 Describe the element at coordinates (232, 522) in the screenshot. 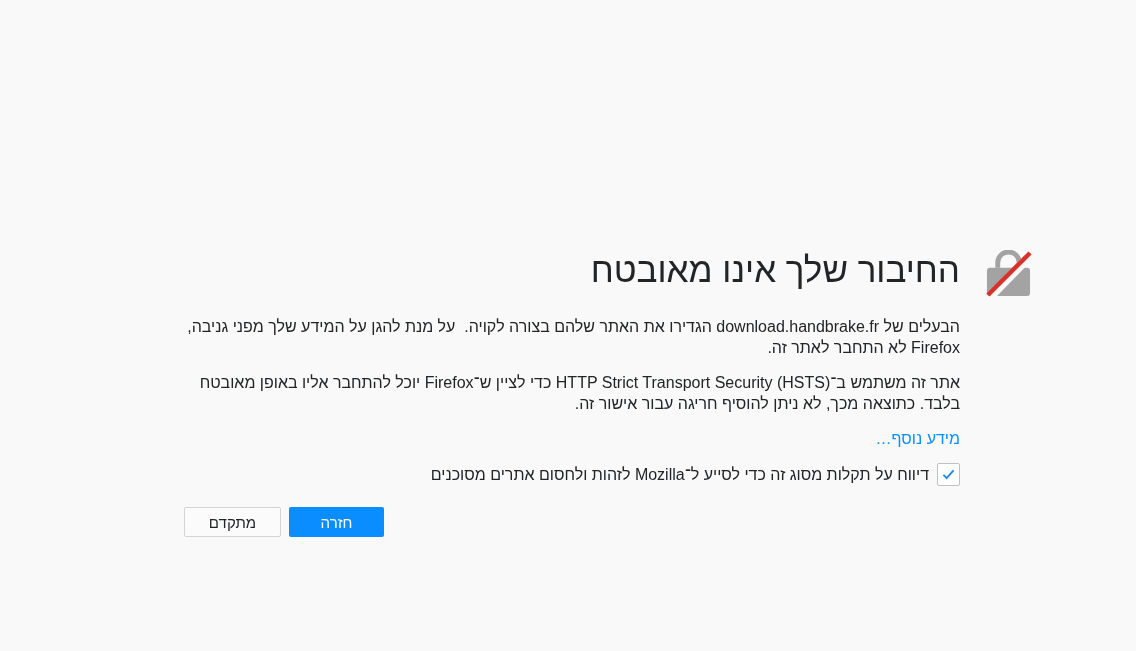

I see `advanced-button: מתקדם` at that location.